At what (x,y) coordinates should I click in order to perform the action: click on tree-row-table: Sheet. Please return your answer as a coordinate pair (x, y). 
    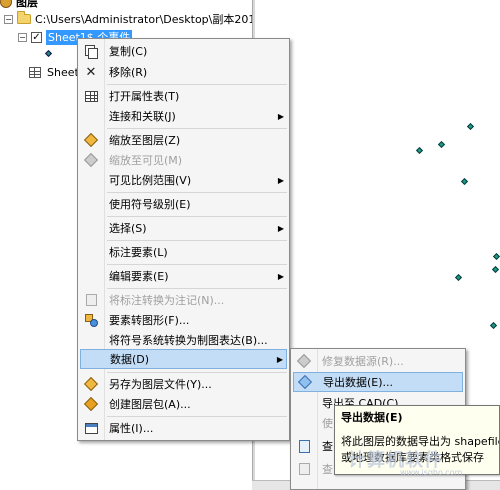
    Looking at the image, I should click on (54, 72).